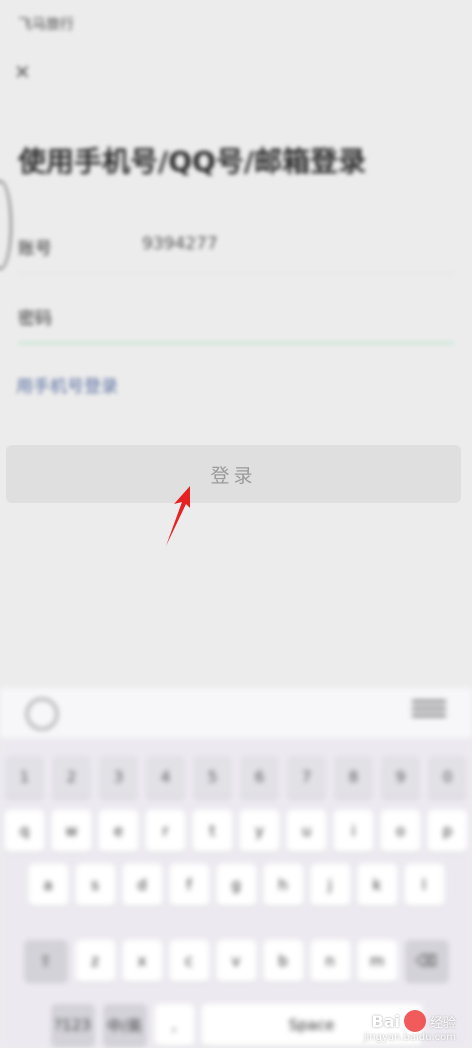 This screenshot has height=1048, width=472. What do you see at coordinates (192, 161) in the screenshot?
I see `page-title: 使用手机号/QQ号/邮箱登录` at bounding box center [192, 161].